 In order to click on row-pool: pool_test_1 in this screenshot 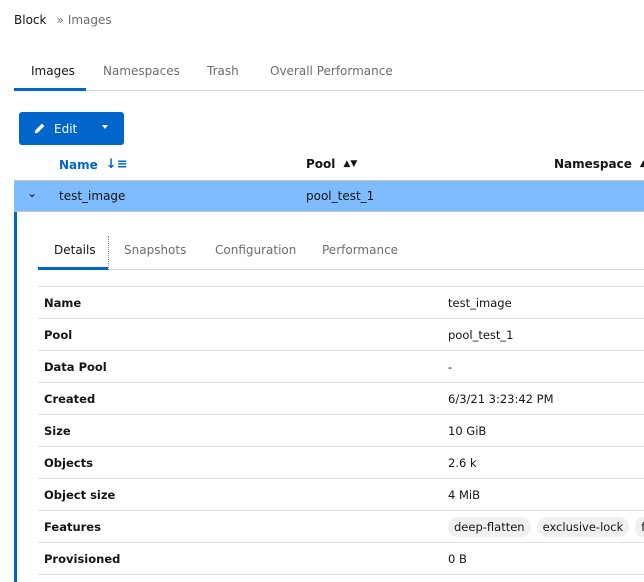, I will do `click(340, 196)`.